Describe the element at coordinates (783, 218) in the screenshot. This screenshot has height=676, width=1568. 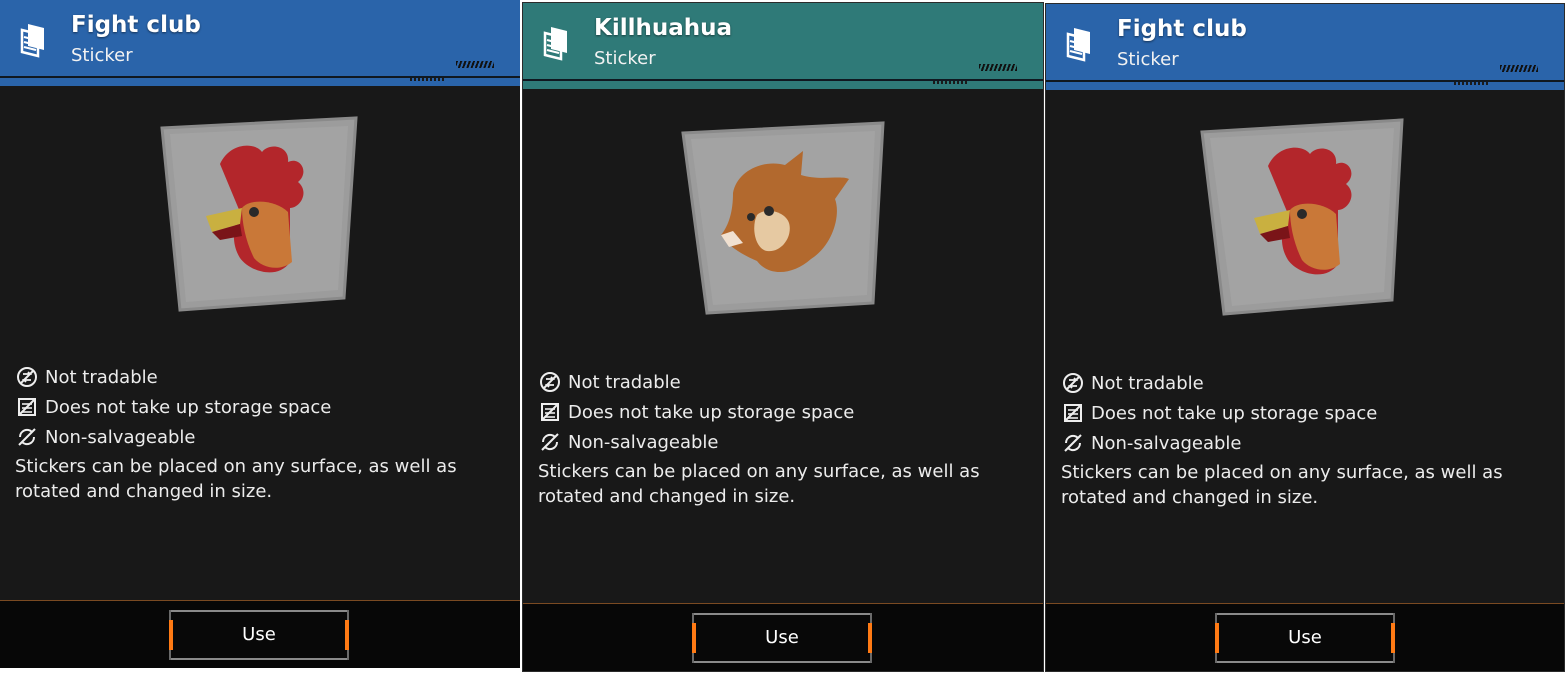
I see `chihuahua-sticker-icon` at that location.